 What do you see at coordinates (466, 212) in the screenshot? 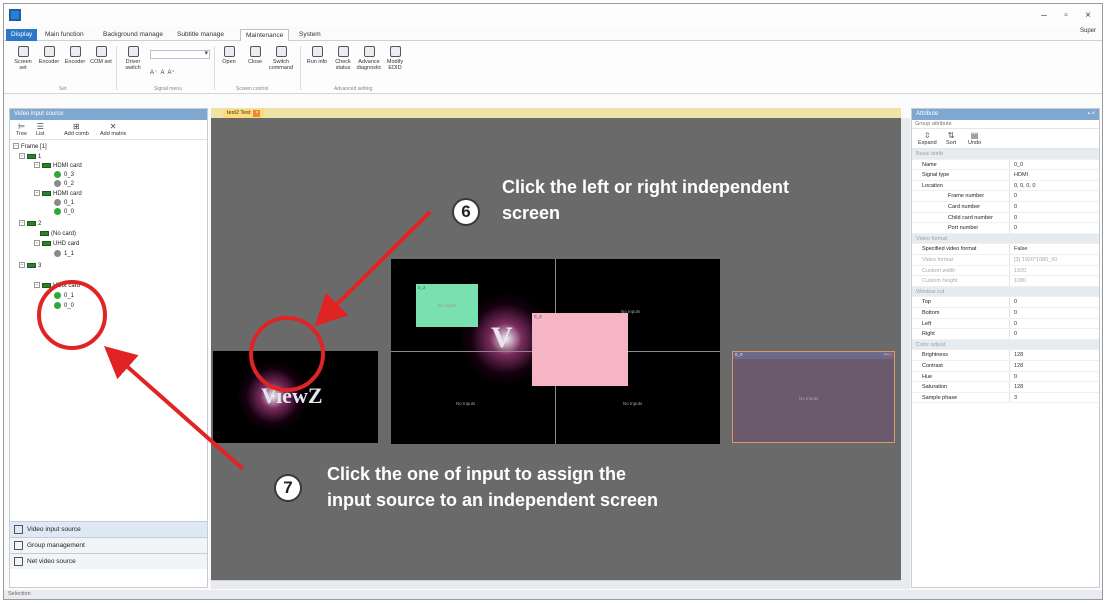
I see `step-badge-6: 6` at bounding box center [466, 212].